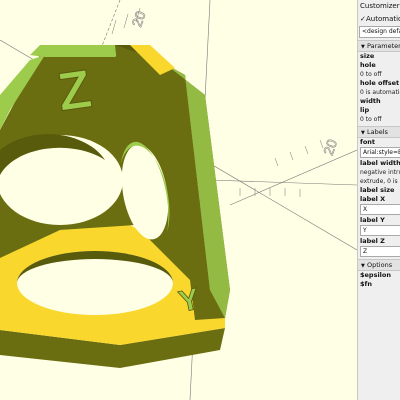  Describe the element at coordinates (380, 83) in the screenshot. I see `param-hole-offset-label: hole offset` at that location.